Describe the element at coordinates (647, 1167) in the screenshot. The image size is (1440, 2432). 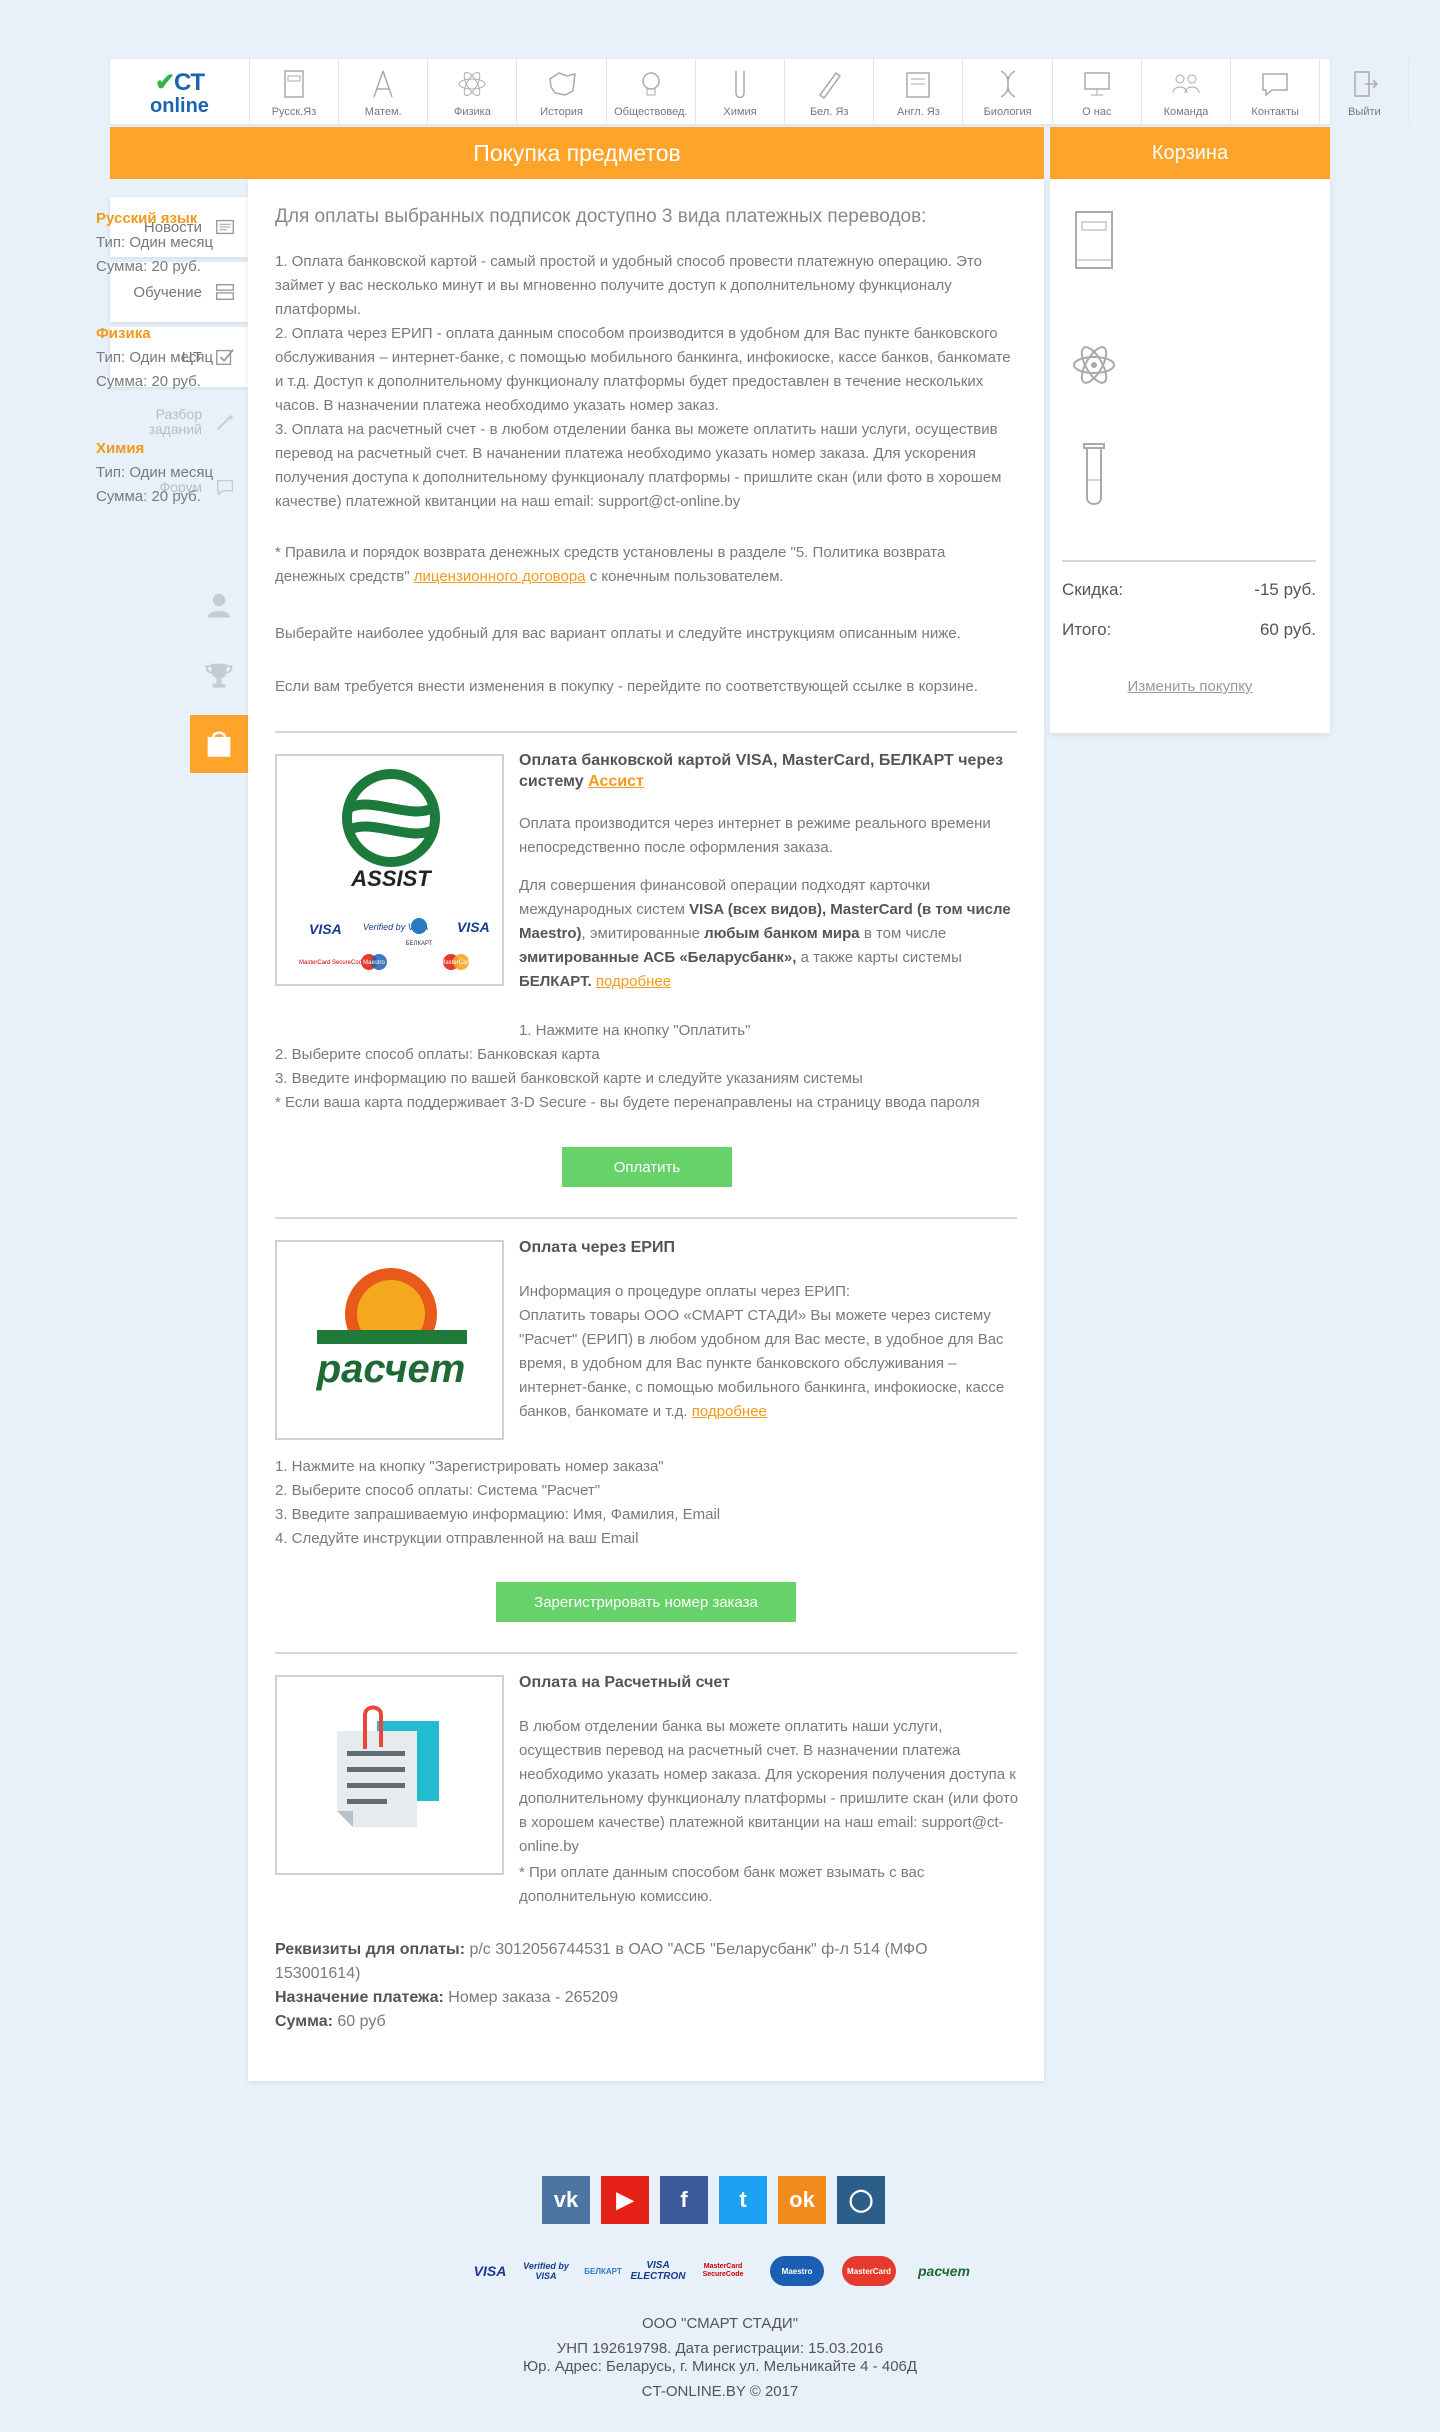
I see `pay-button: Оплатить` at that location.